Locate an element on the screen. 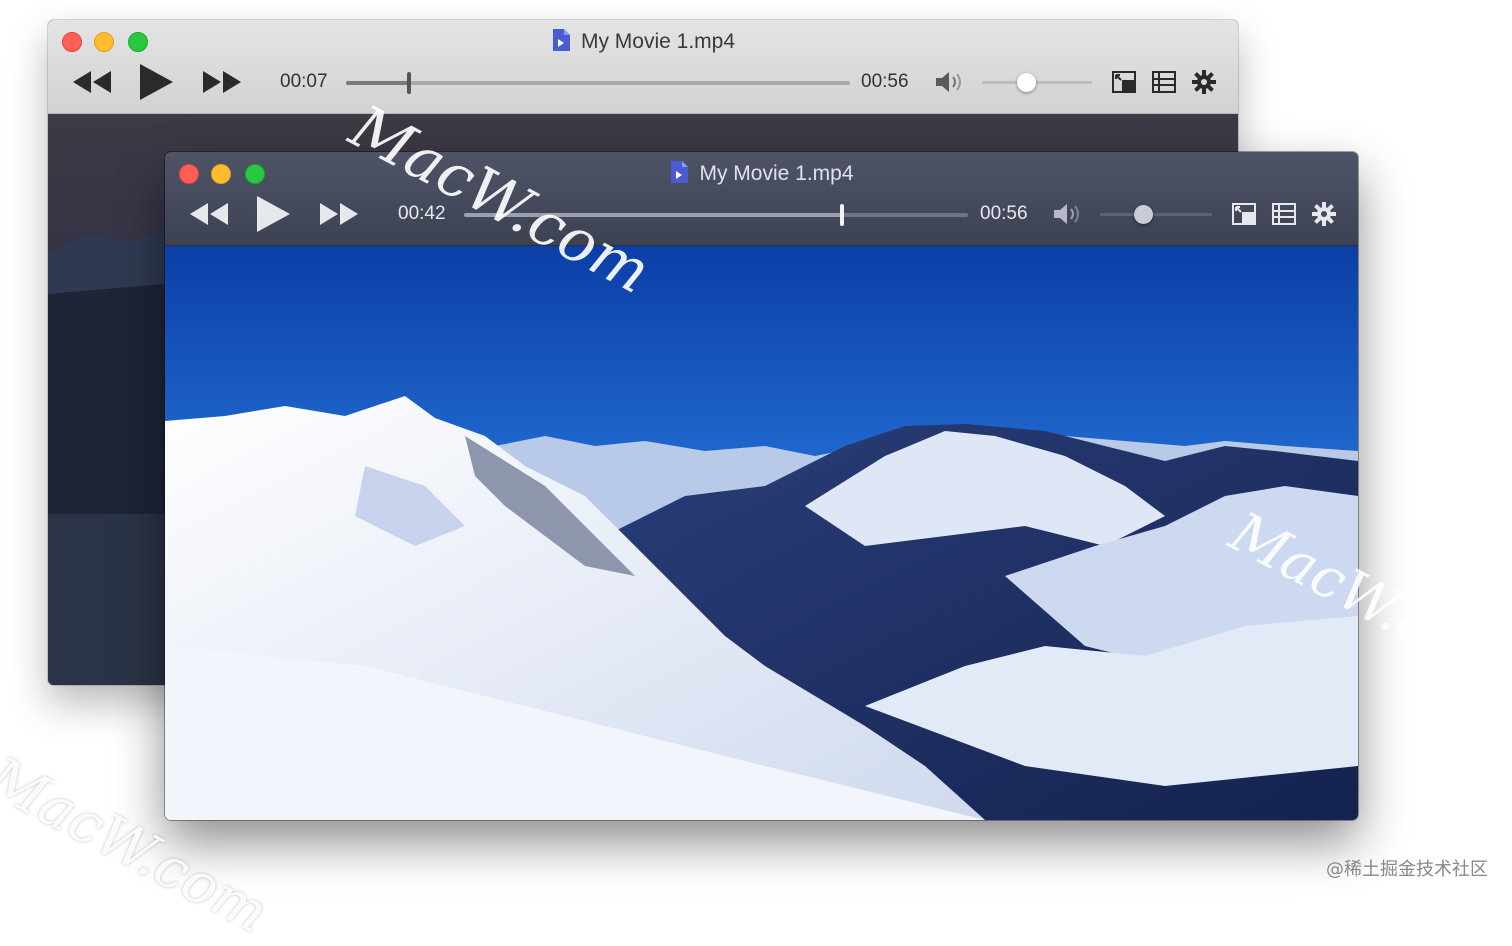  credit-text: @稀土掘金技术社区 is located at coordinates (1407, 869).